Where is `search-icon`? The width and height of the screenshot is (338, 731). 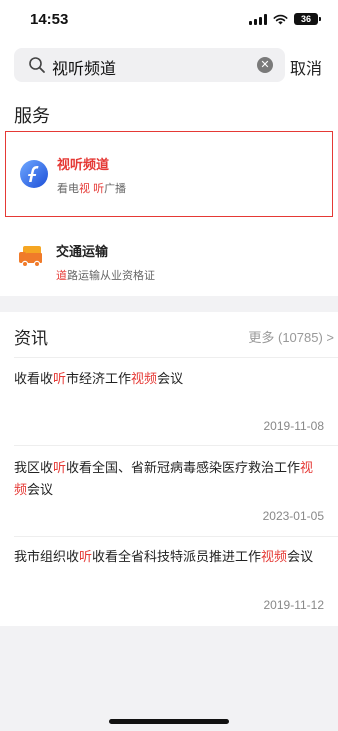
search-icon is located at coordinates (37, 65).